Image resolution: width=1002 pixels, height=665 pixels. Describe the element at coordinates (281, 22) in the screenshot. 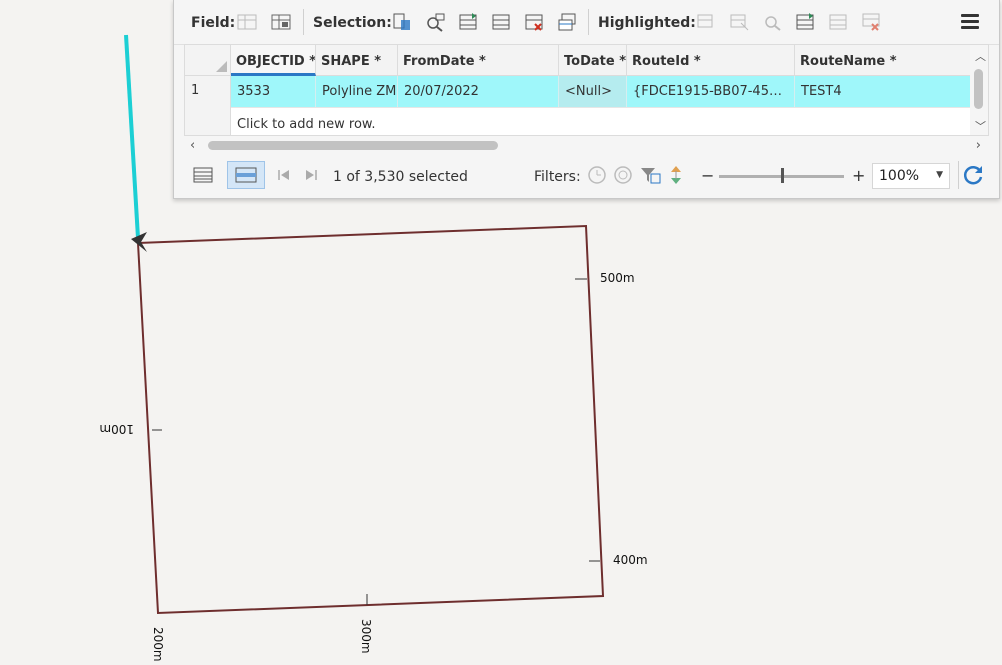

I see `calculate-field-icon` at that location.